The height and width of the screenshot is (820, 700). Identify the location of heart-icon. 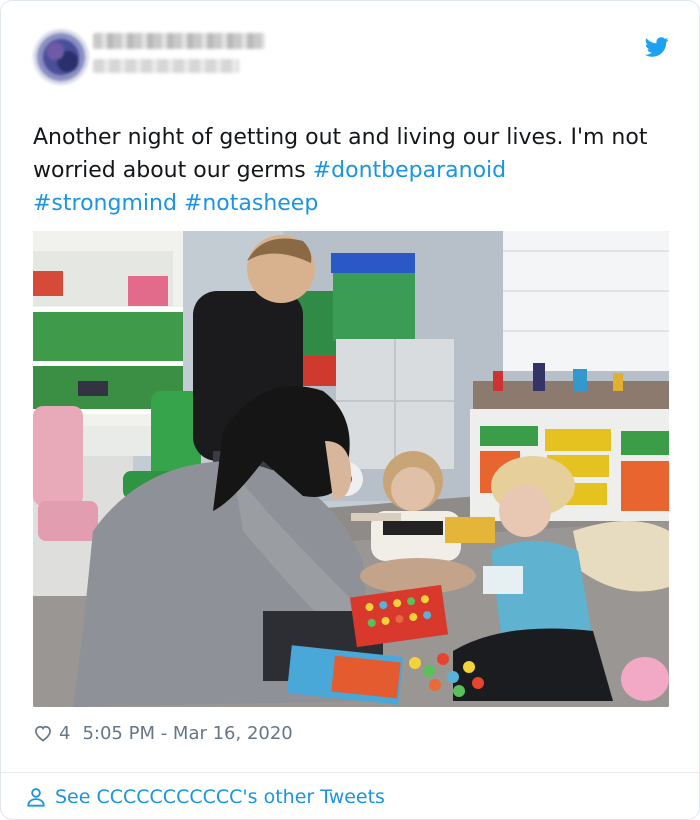
(43, 733).